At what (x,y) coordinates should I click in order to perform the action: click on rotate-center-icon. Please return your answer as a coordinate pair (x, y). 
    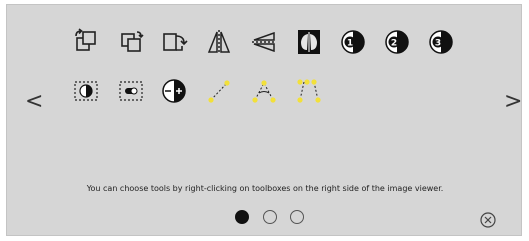
    Looking at the image, I should click on (131, 42).